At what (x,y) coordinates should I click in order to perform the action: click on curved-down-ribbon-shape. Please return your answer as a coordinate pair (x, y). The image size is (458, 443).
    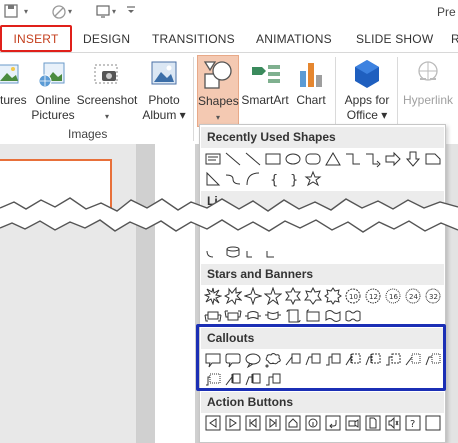
    Looking at the image, I should click on (273, 316).